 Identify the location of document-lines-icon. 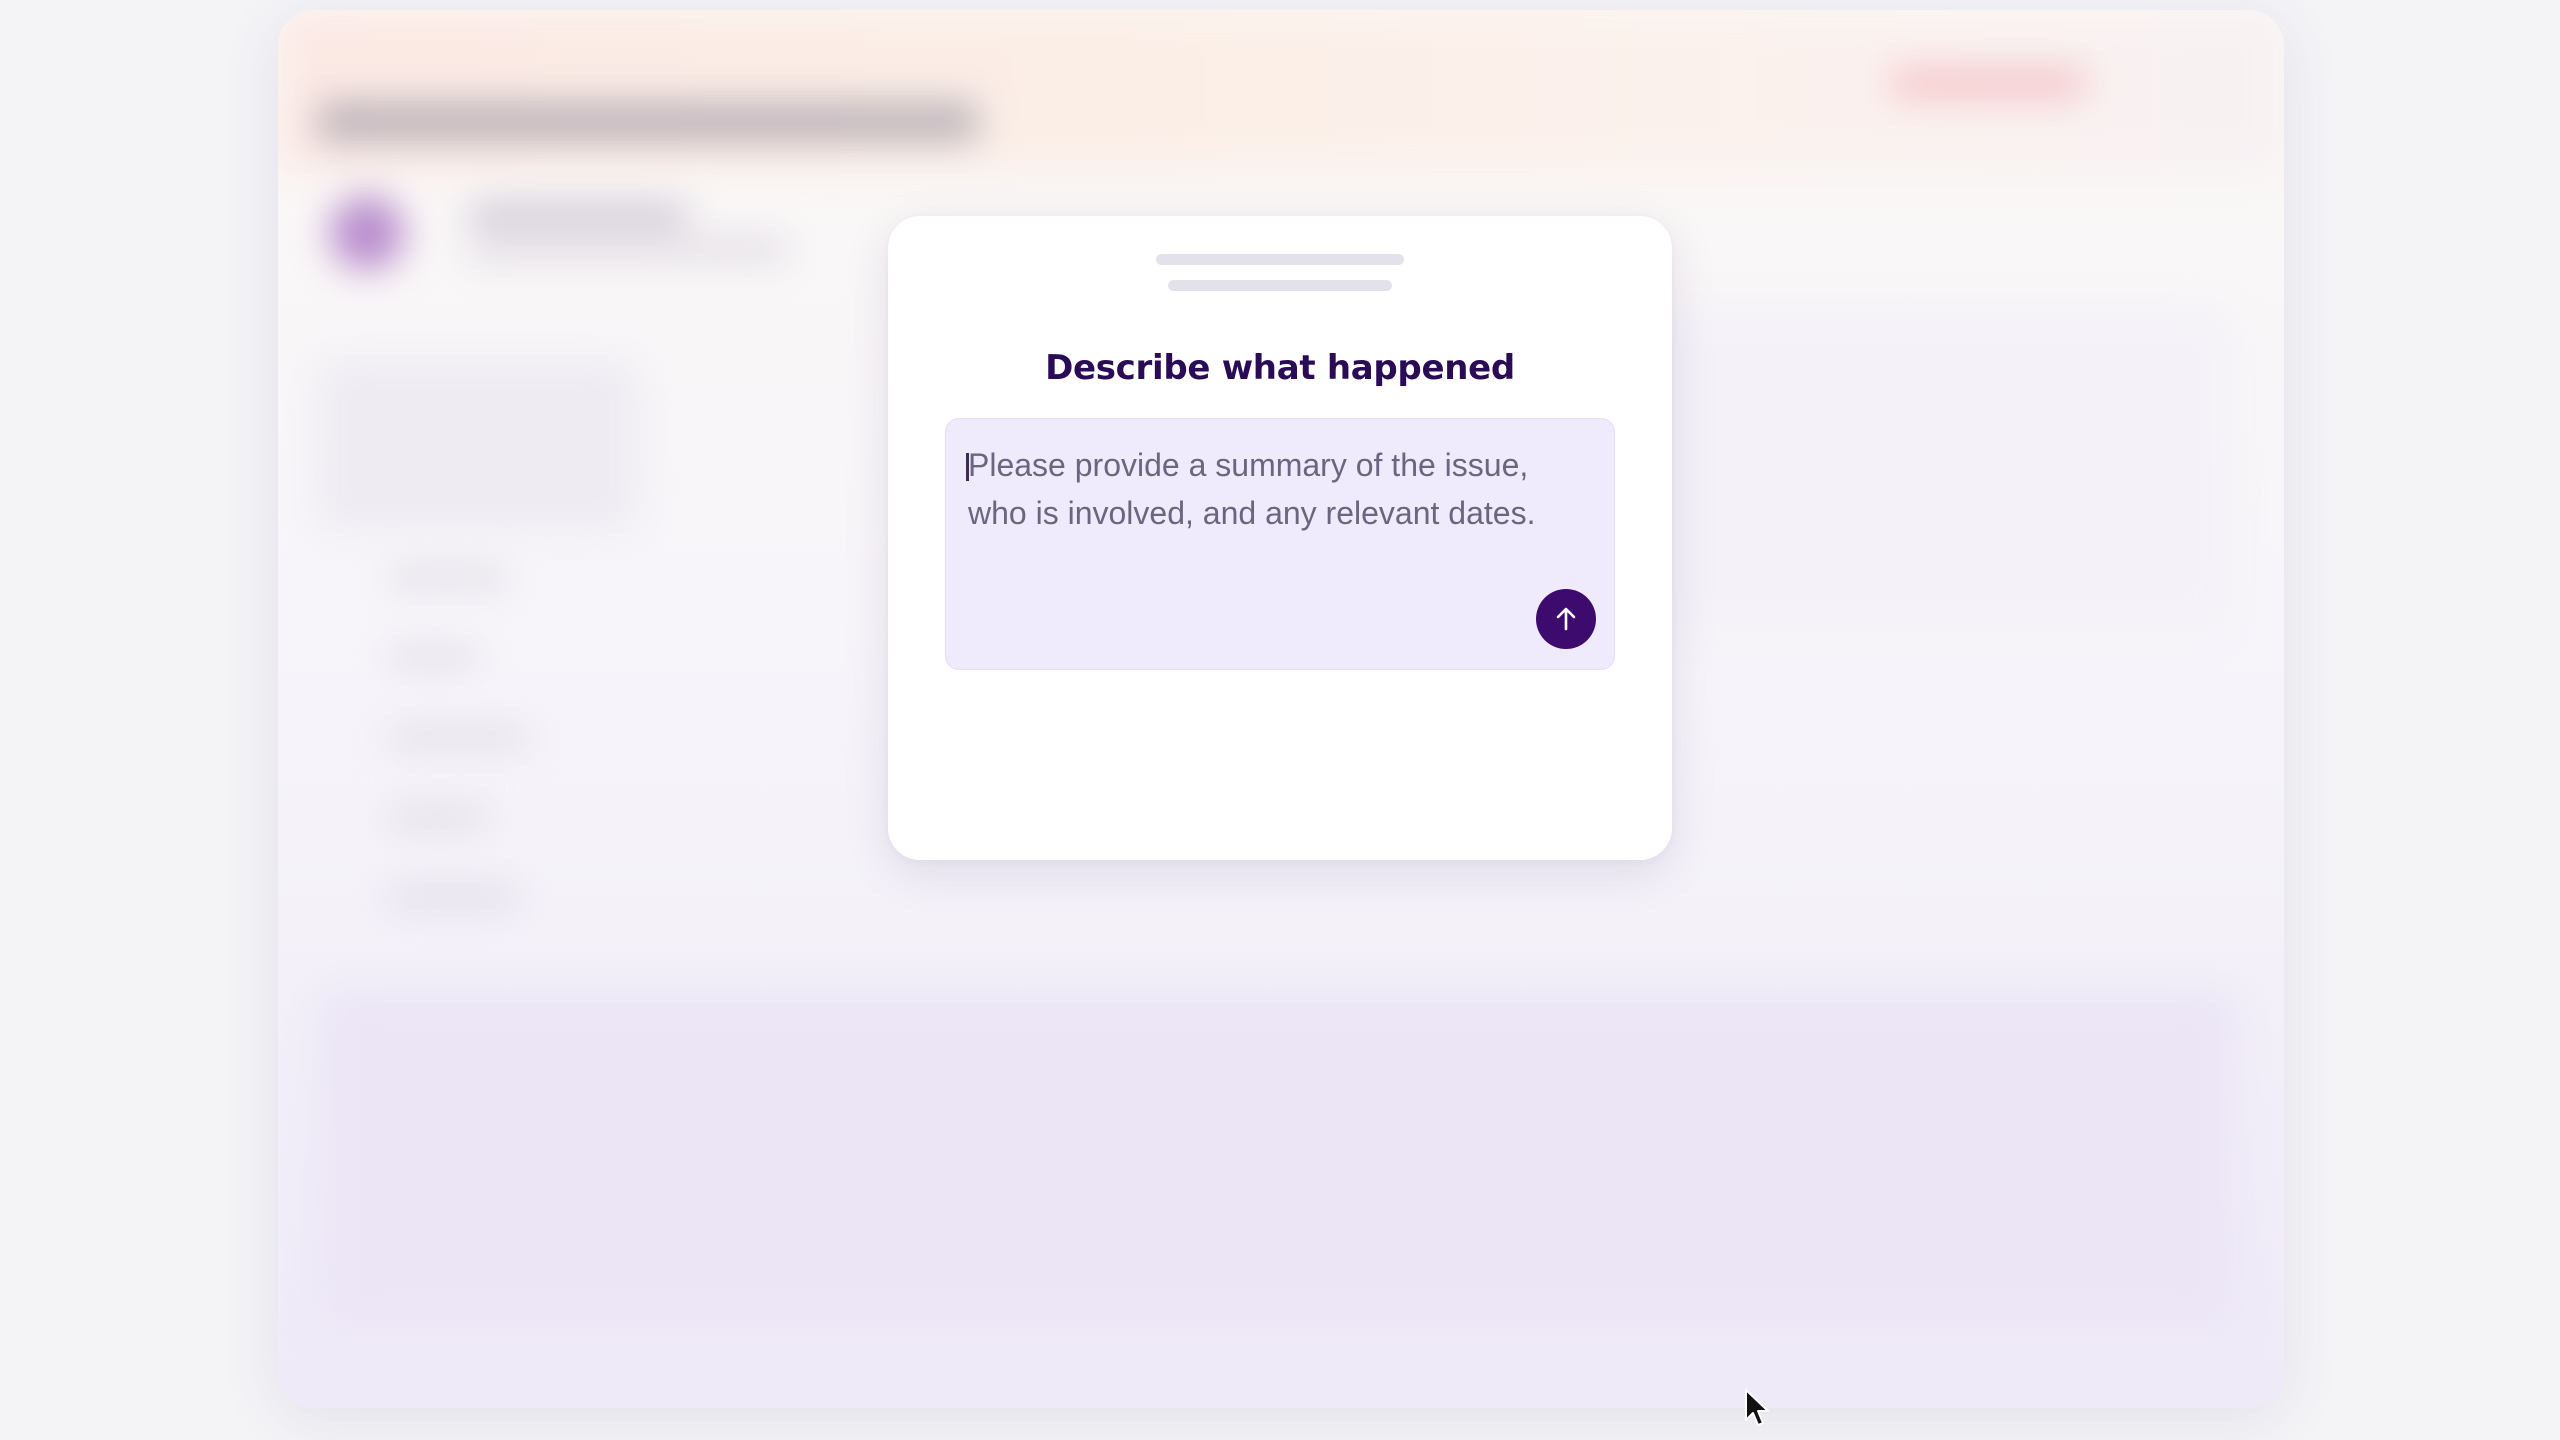
(1280, 274).